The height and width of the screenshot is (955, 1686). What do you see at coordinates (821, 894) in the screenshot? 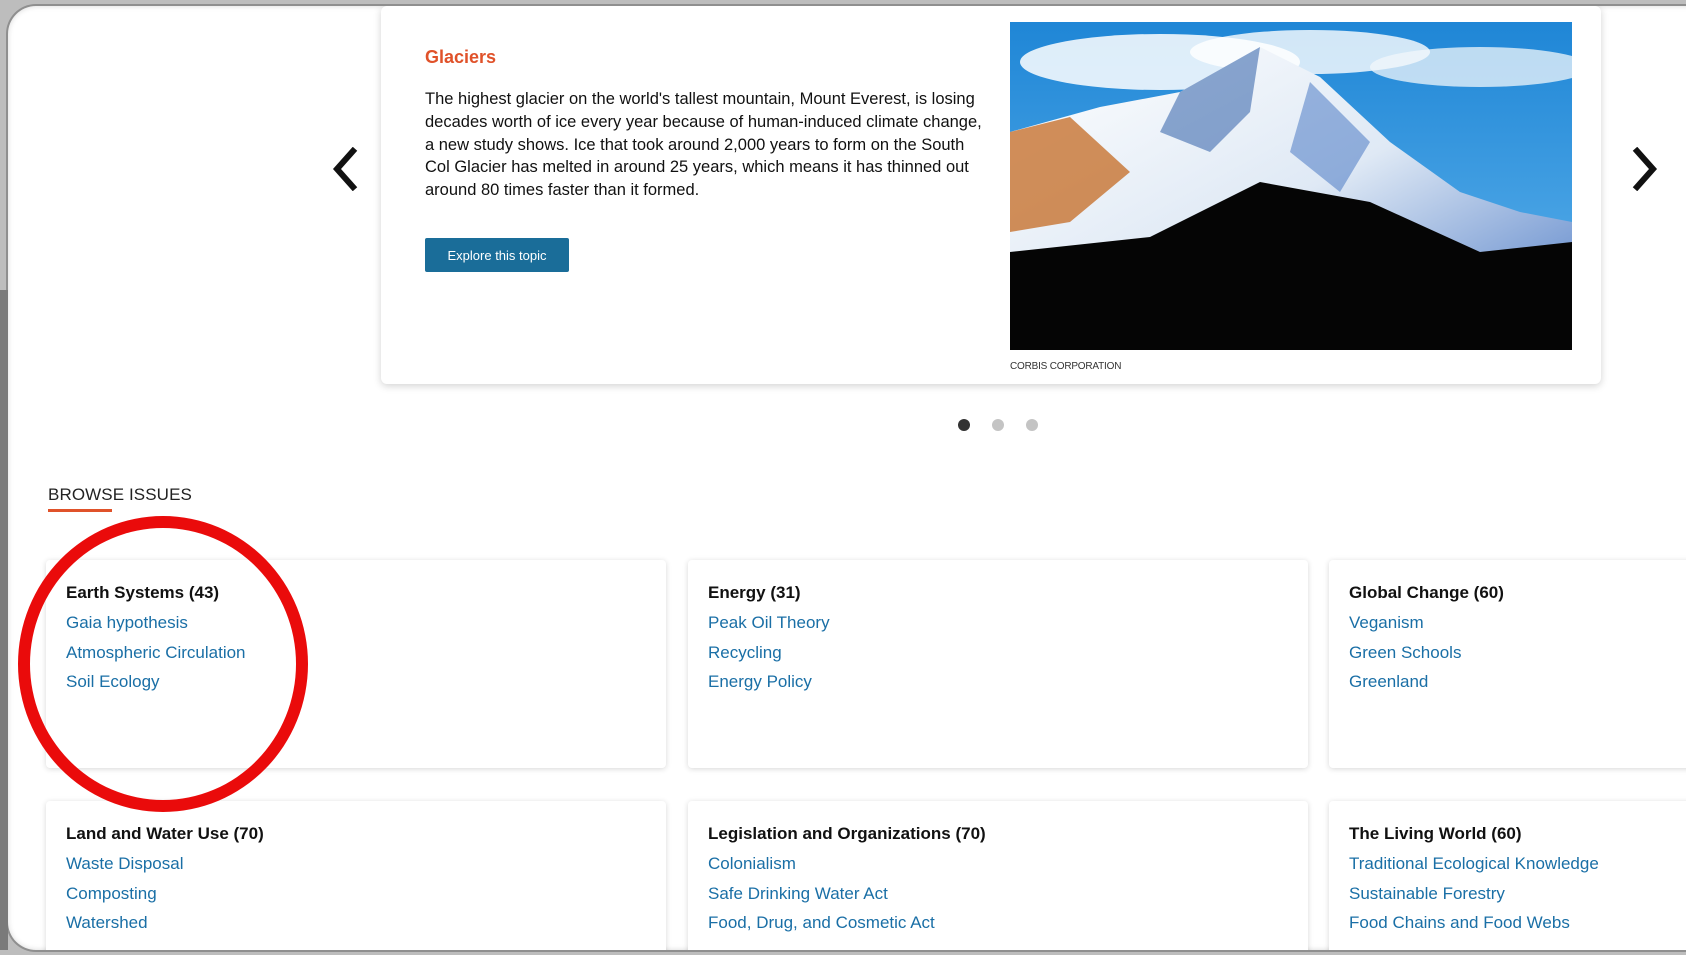
I see `issue-link: Safe Drinking Water Act` at bounding box center [821, 894].